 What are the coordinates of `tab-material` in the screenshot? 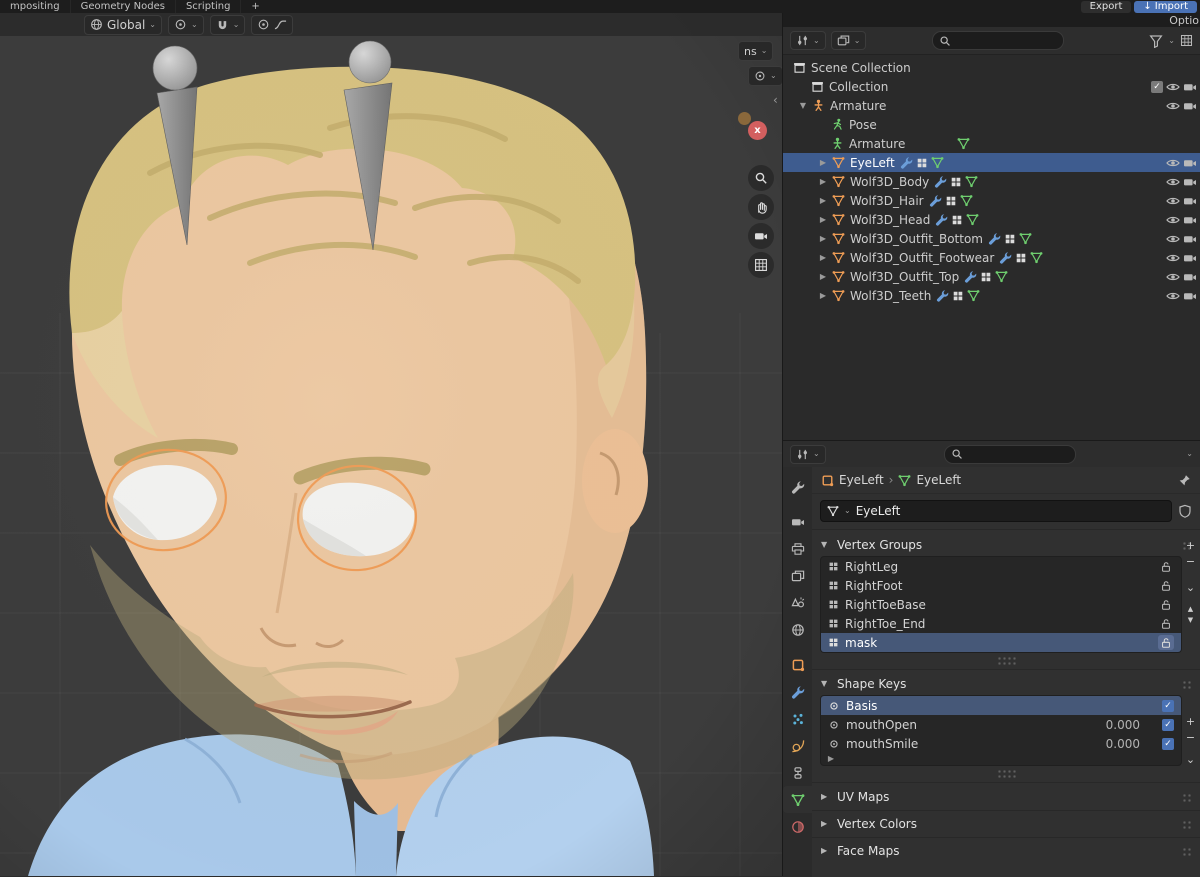 It's located at (797, 826).